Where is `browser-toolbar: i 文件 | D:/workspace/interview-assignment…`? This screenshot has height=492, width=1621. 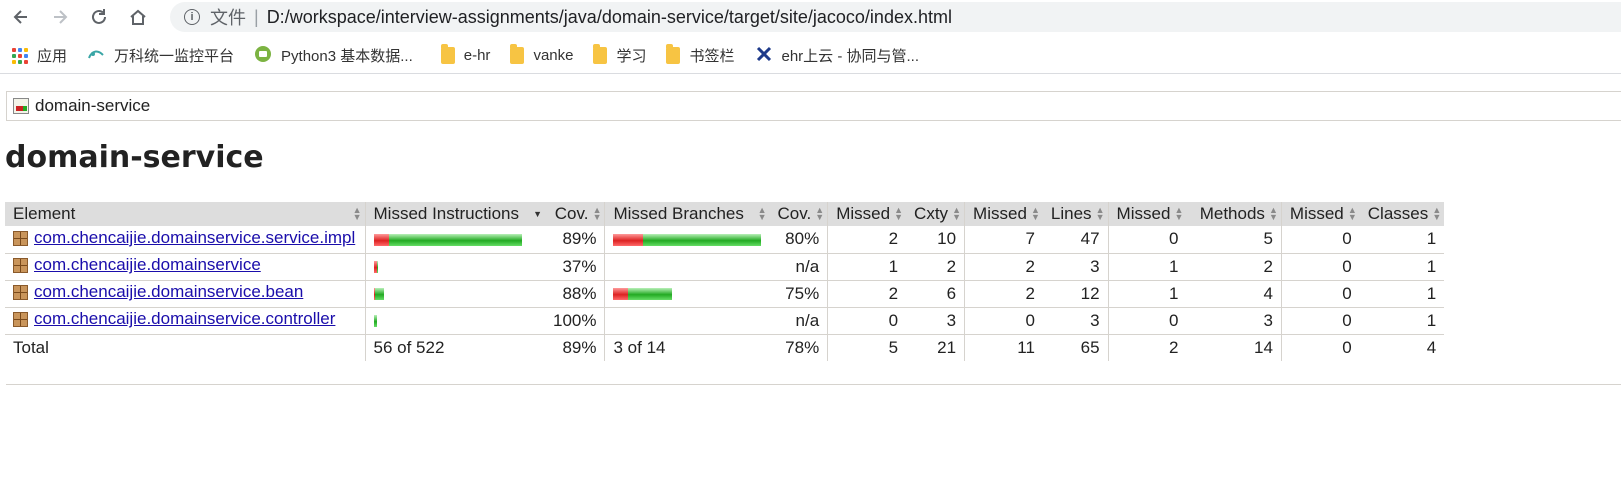 browser-toolbar: i 文件 | D:/workspace/interview-assignment… is located at coordinates (810, 17).